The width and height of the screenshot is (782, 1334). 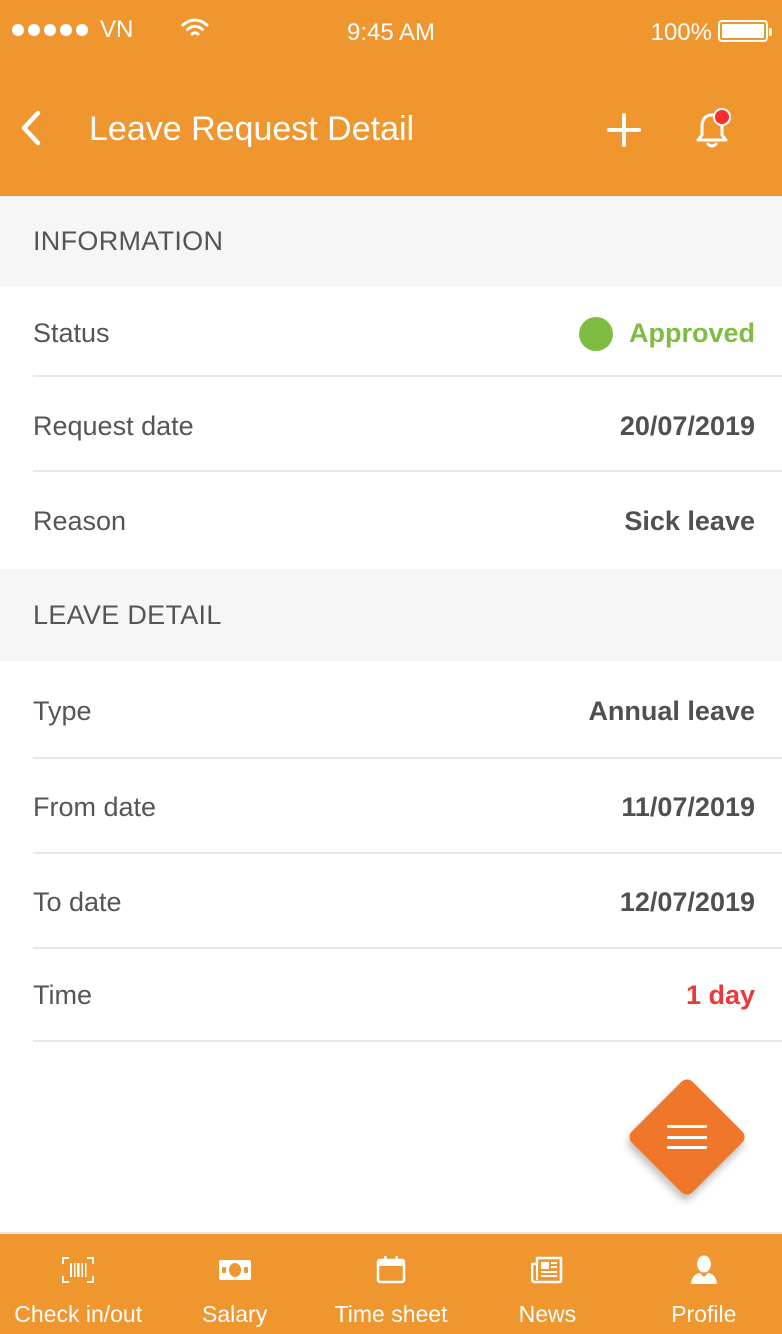 I want to click on tab-salary: Salary, so click(x=234, y=1284).